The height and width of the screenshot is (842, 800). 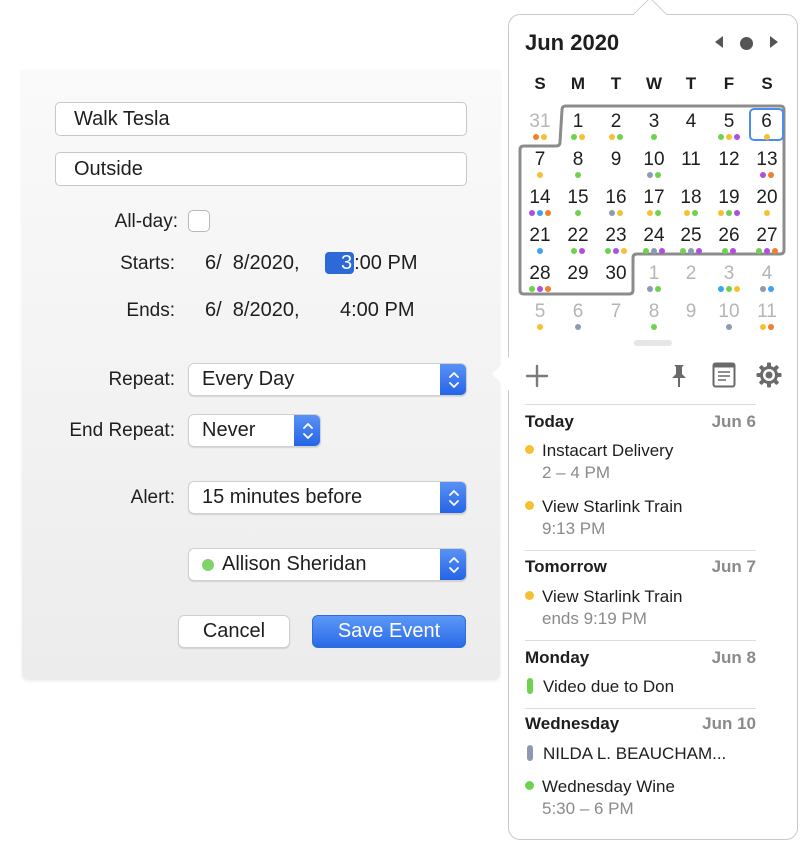 I want to click on day-cell: 15, so click(x=578, y=205).